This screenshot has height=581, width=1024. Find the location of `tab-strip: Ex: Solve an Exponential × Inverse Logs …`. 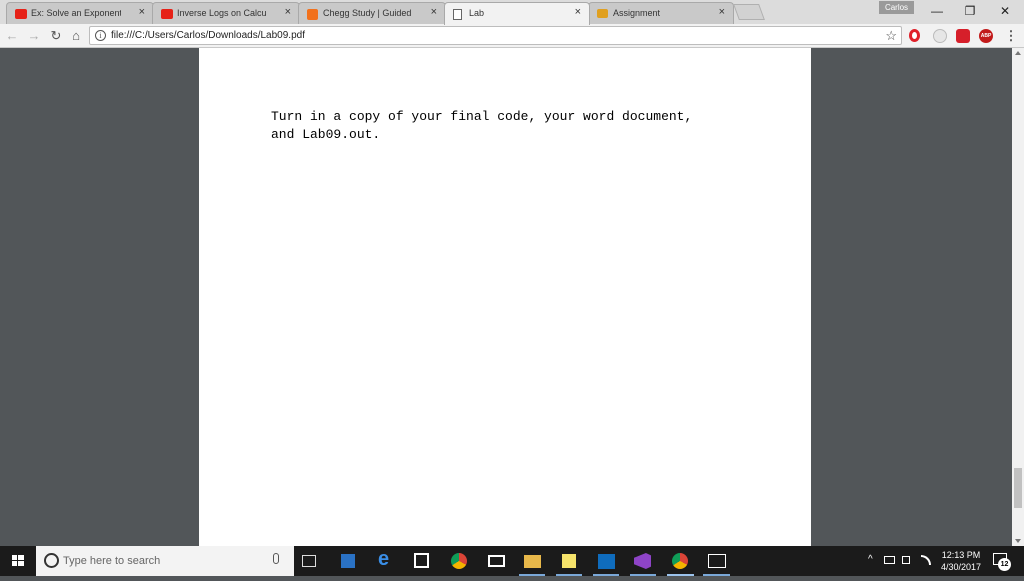

tab-strip: Ex: Solve an Exponential × Inverse Logs … is located at coordinates (512, 12).